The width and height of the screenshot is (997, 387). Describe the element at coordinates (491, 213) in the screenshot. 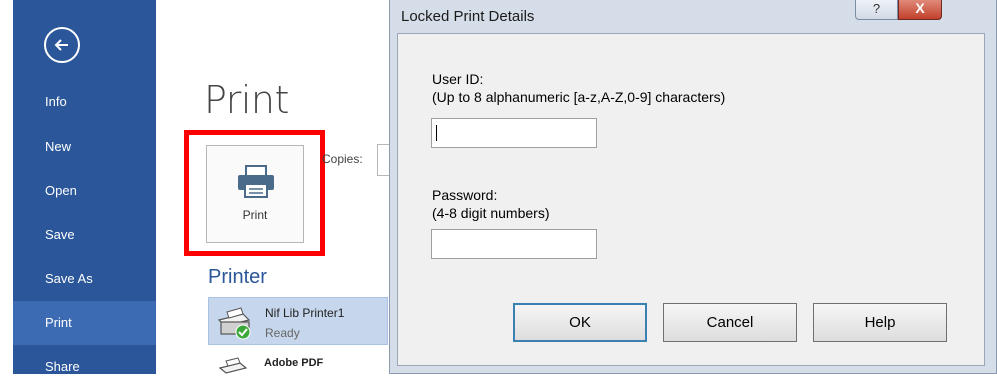

I see `password-hint: (4-8 digit numbers)` at that location.